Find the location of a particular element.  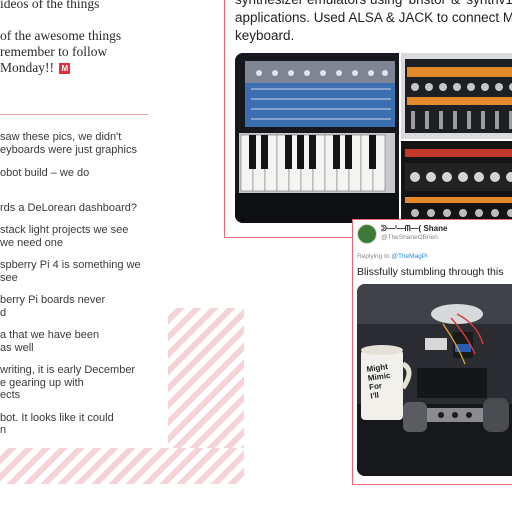

intro-line-2: of the awesome things is located at coordinates (61, 35).